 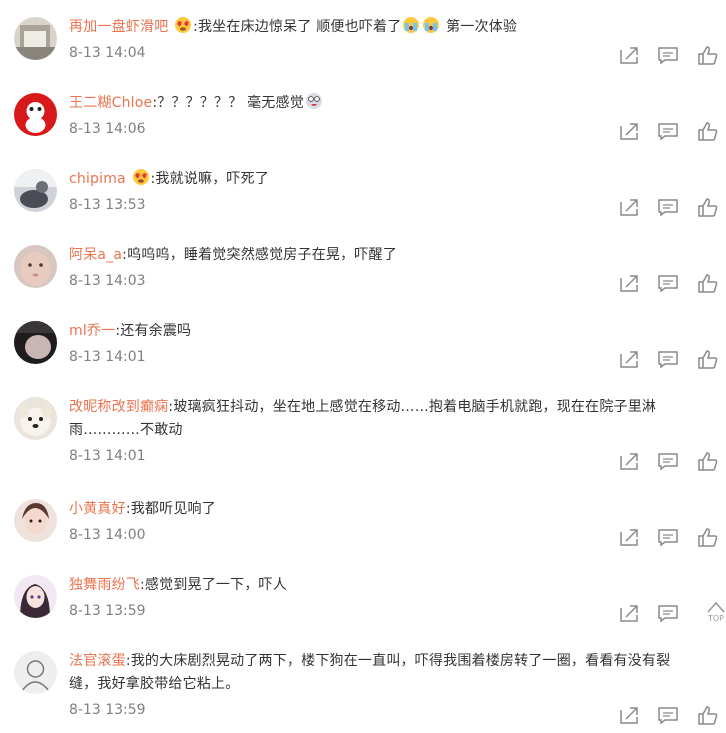 What do you see at coordinates (716, 607) in the screenshot?
I see `chevron-up-icon` at bounding box center [716, 607].